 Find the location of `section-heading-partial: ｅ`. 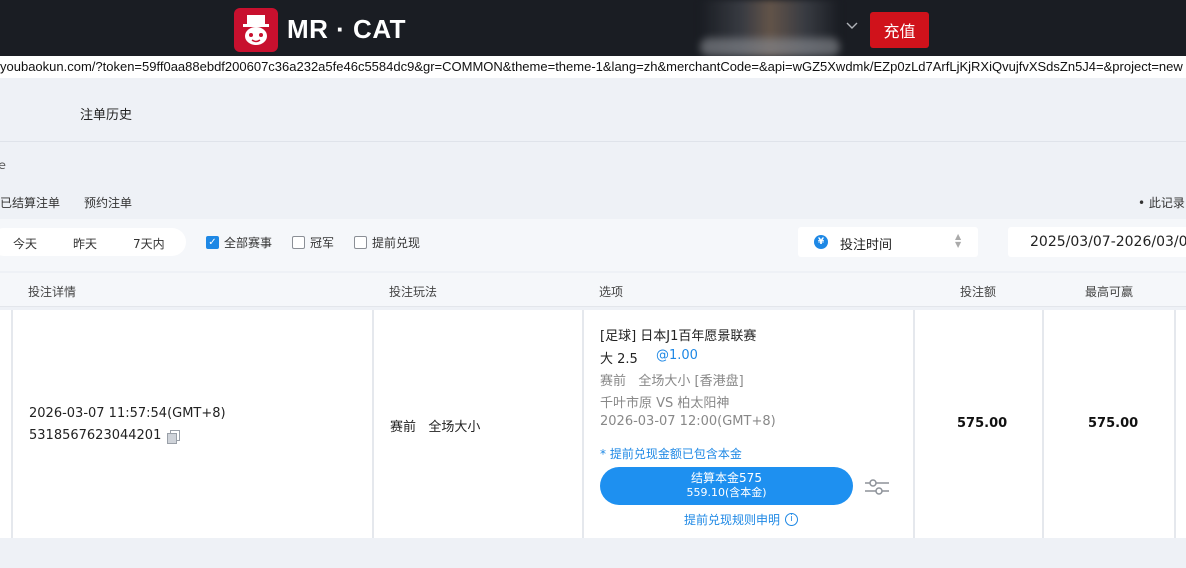

section-heading-partial: ｅ is located at coordinates (4, 165).